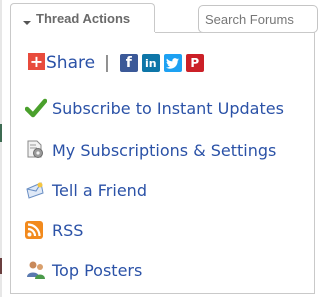  I want to click on menu-item-rss: RSS, so click(54, 230).